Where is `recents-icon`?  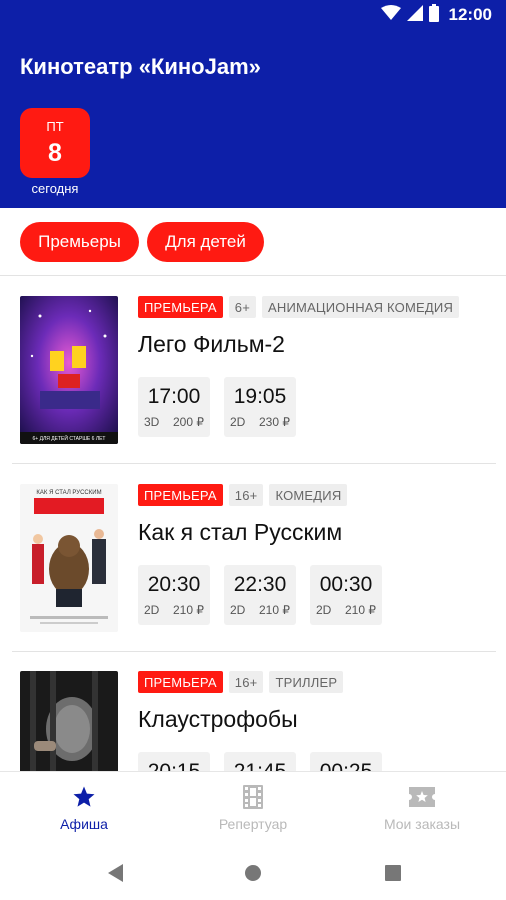 recents-icon is located at coordinates (393, 873).